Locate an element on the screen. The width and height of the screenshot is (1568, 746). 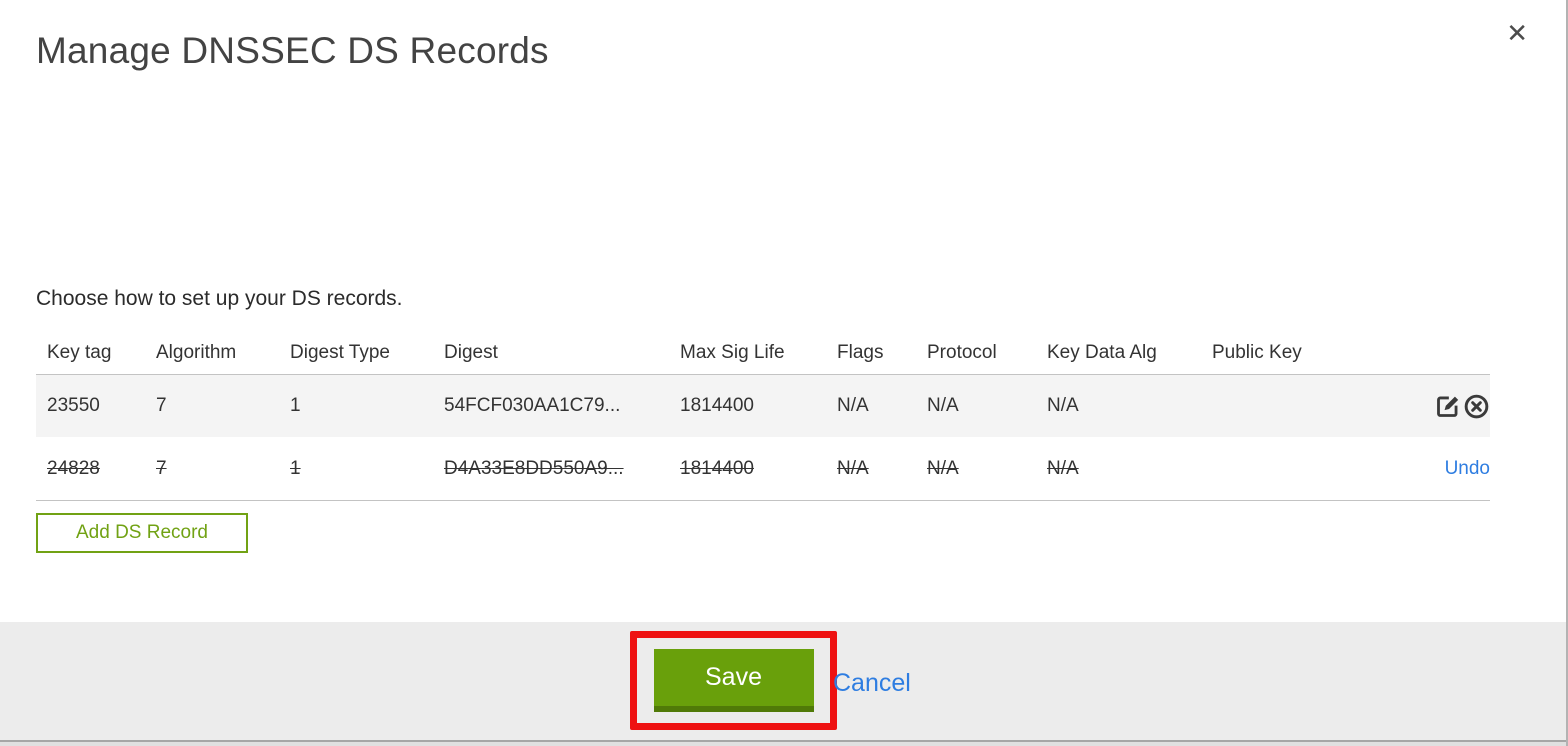
page-title: Manage DNSSEC DS Records is located at coordinates (292, 50).